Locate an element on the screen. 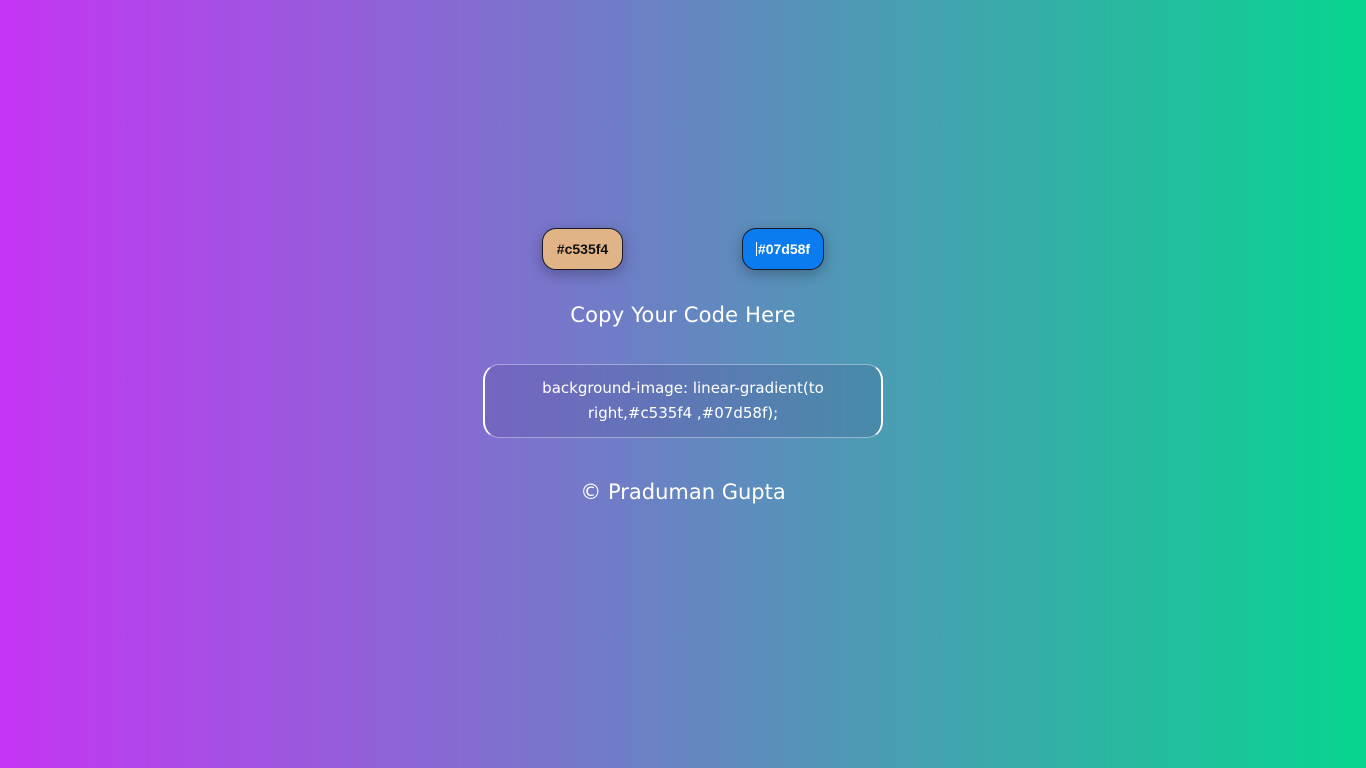 The image size is (1366, 768). color-two-label: #07d58f is located at coordinates (784, 249).